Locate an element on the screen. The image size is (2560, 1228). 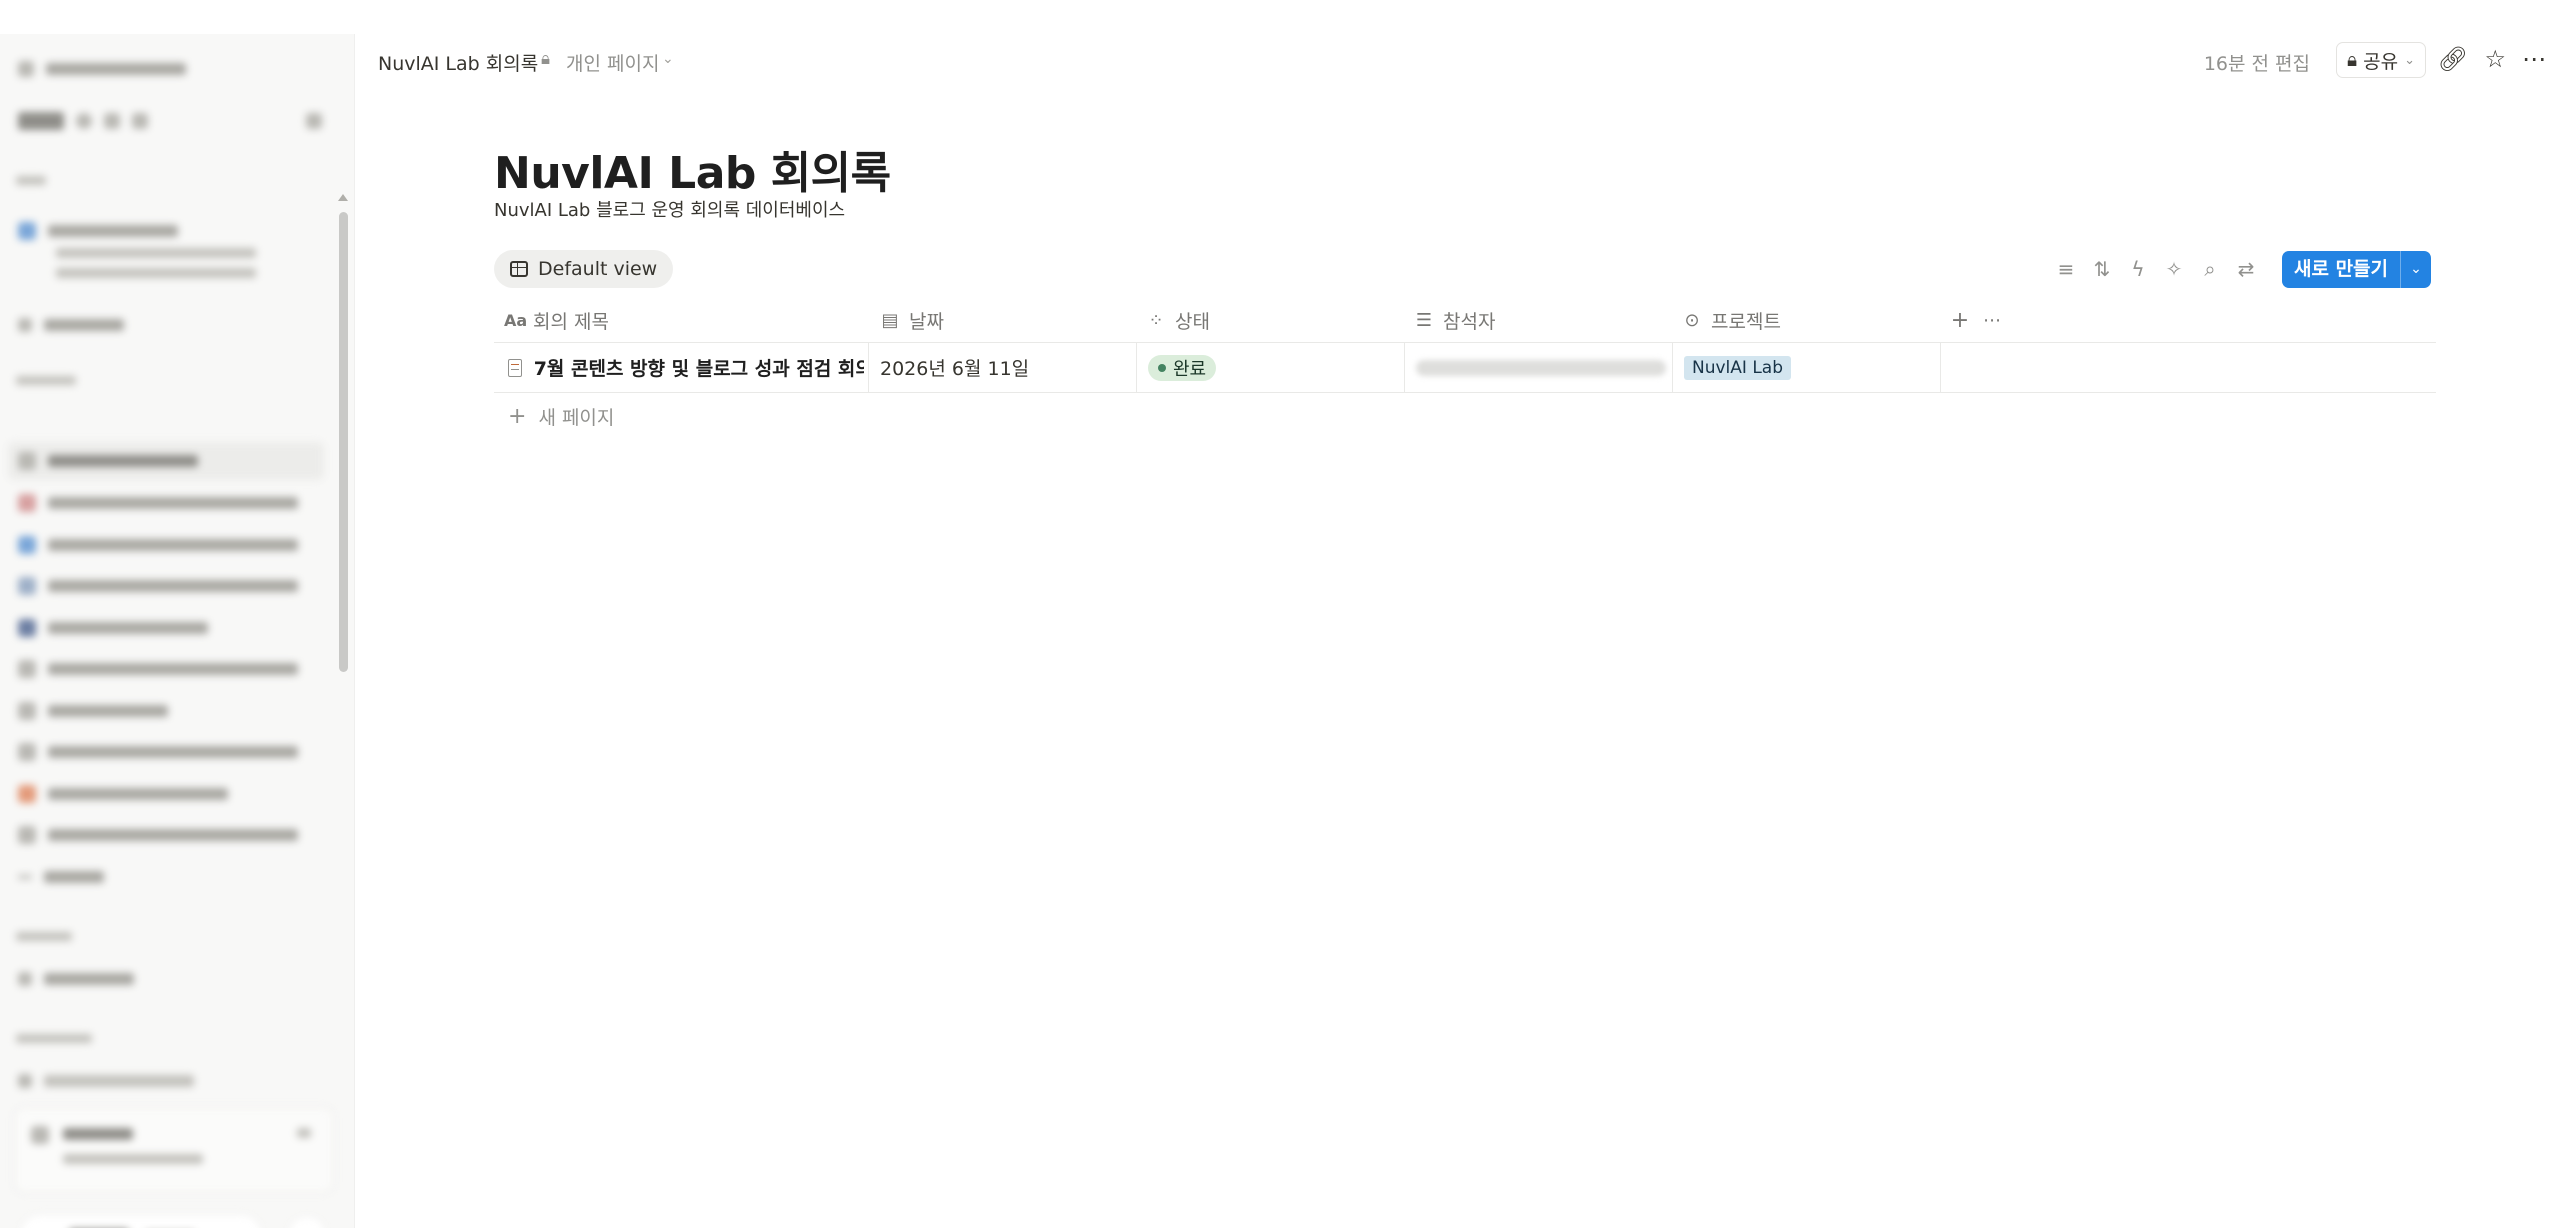
column-more-button: ⋯ is located at coordinates (1992, 320).